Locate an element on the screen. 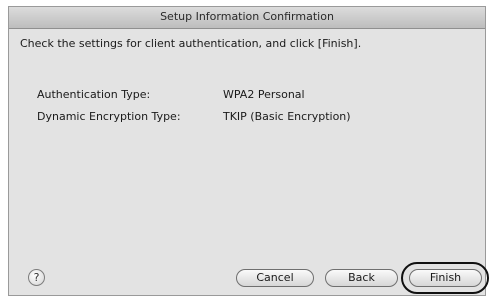  help-button: ? is located at coordinates (36, 277).